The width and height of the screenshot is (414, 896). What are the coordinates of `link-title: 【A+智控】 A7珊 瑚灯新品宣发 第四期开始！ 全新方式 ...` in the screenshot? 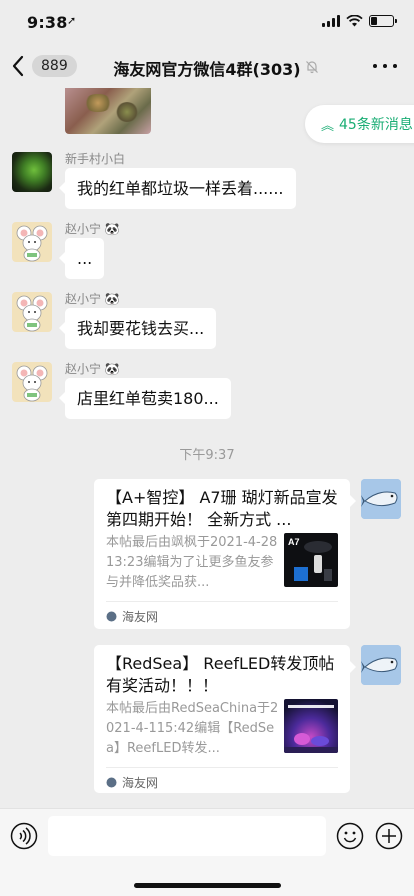 It's located at (222, 508).